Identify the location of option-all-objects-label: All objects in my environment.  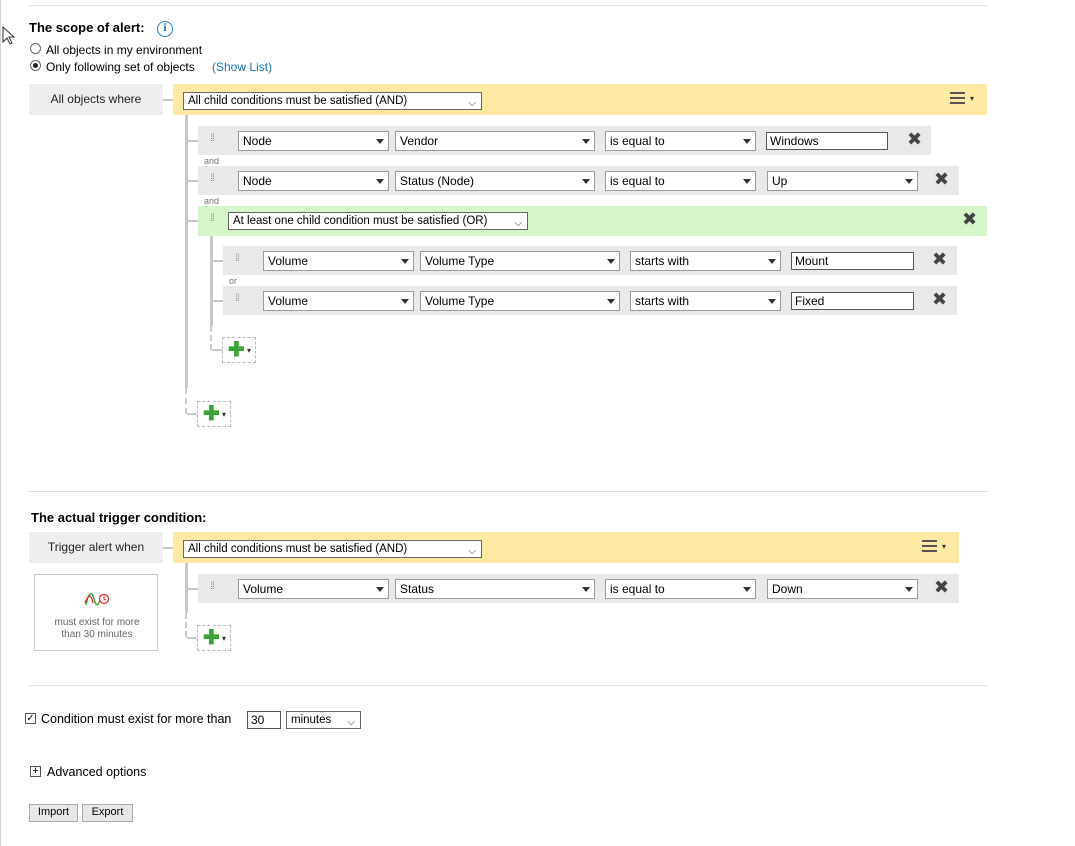
(124, 50).